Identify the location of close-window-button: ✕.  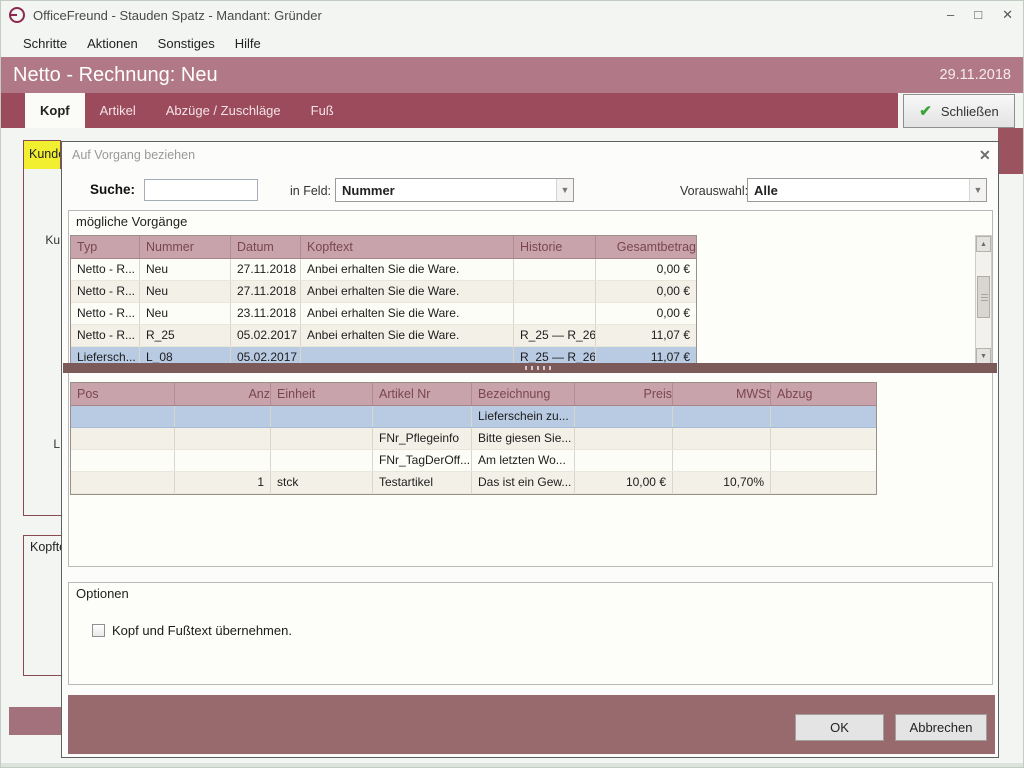
(1007, 15).